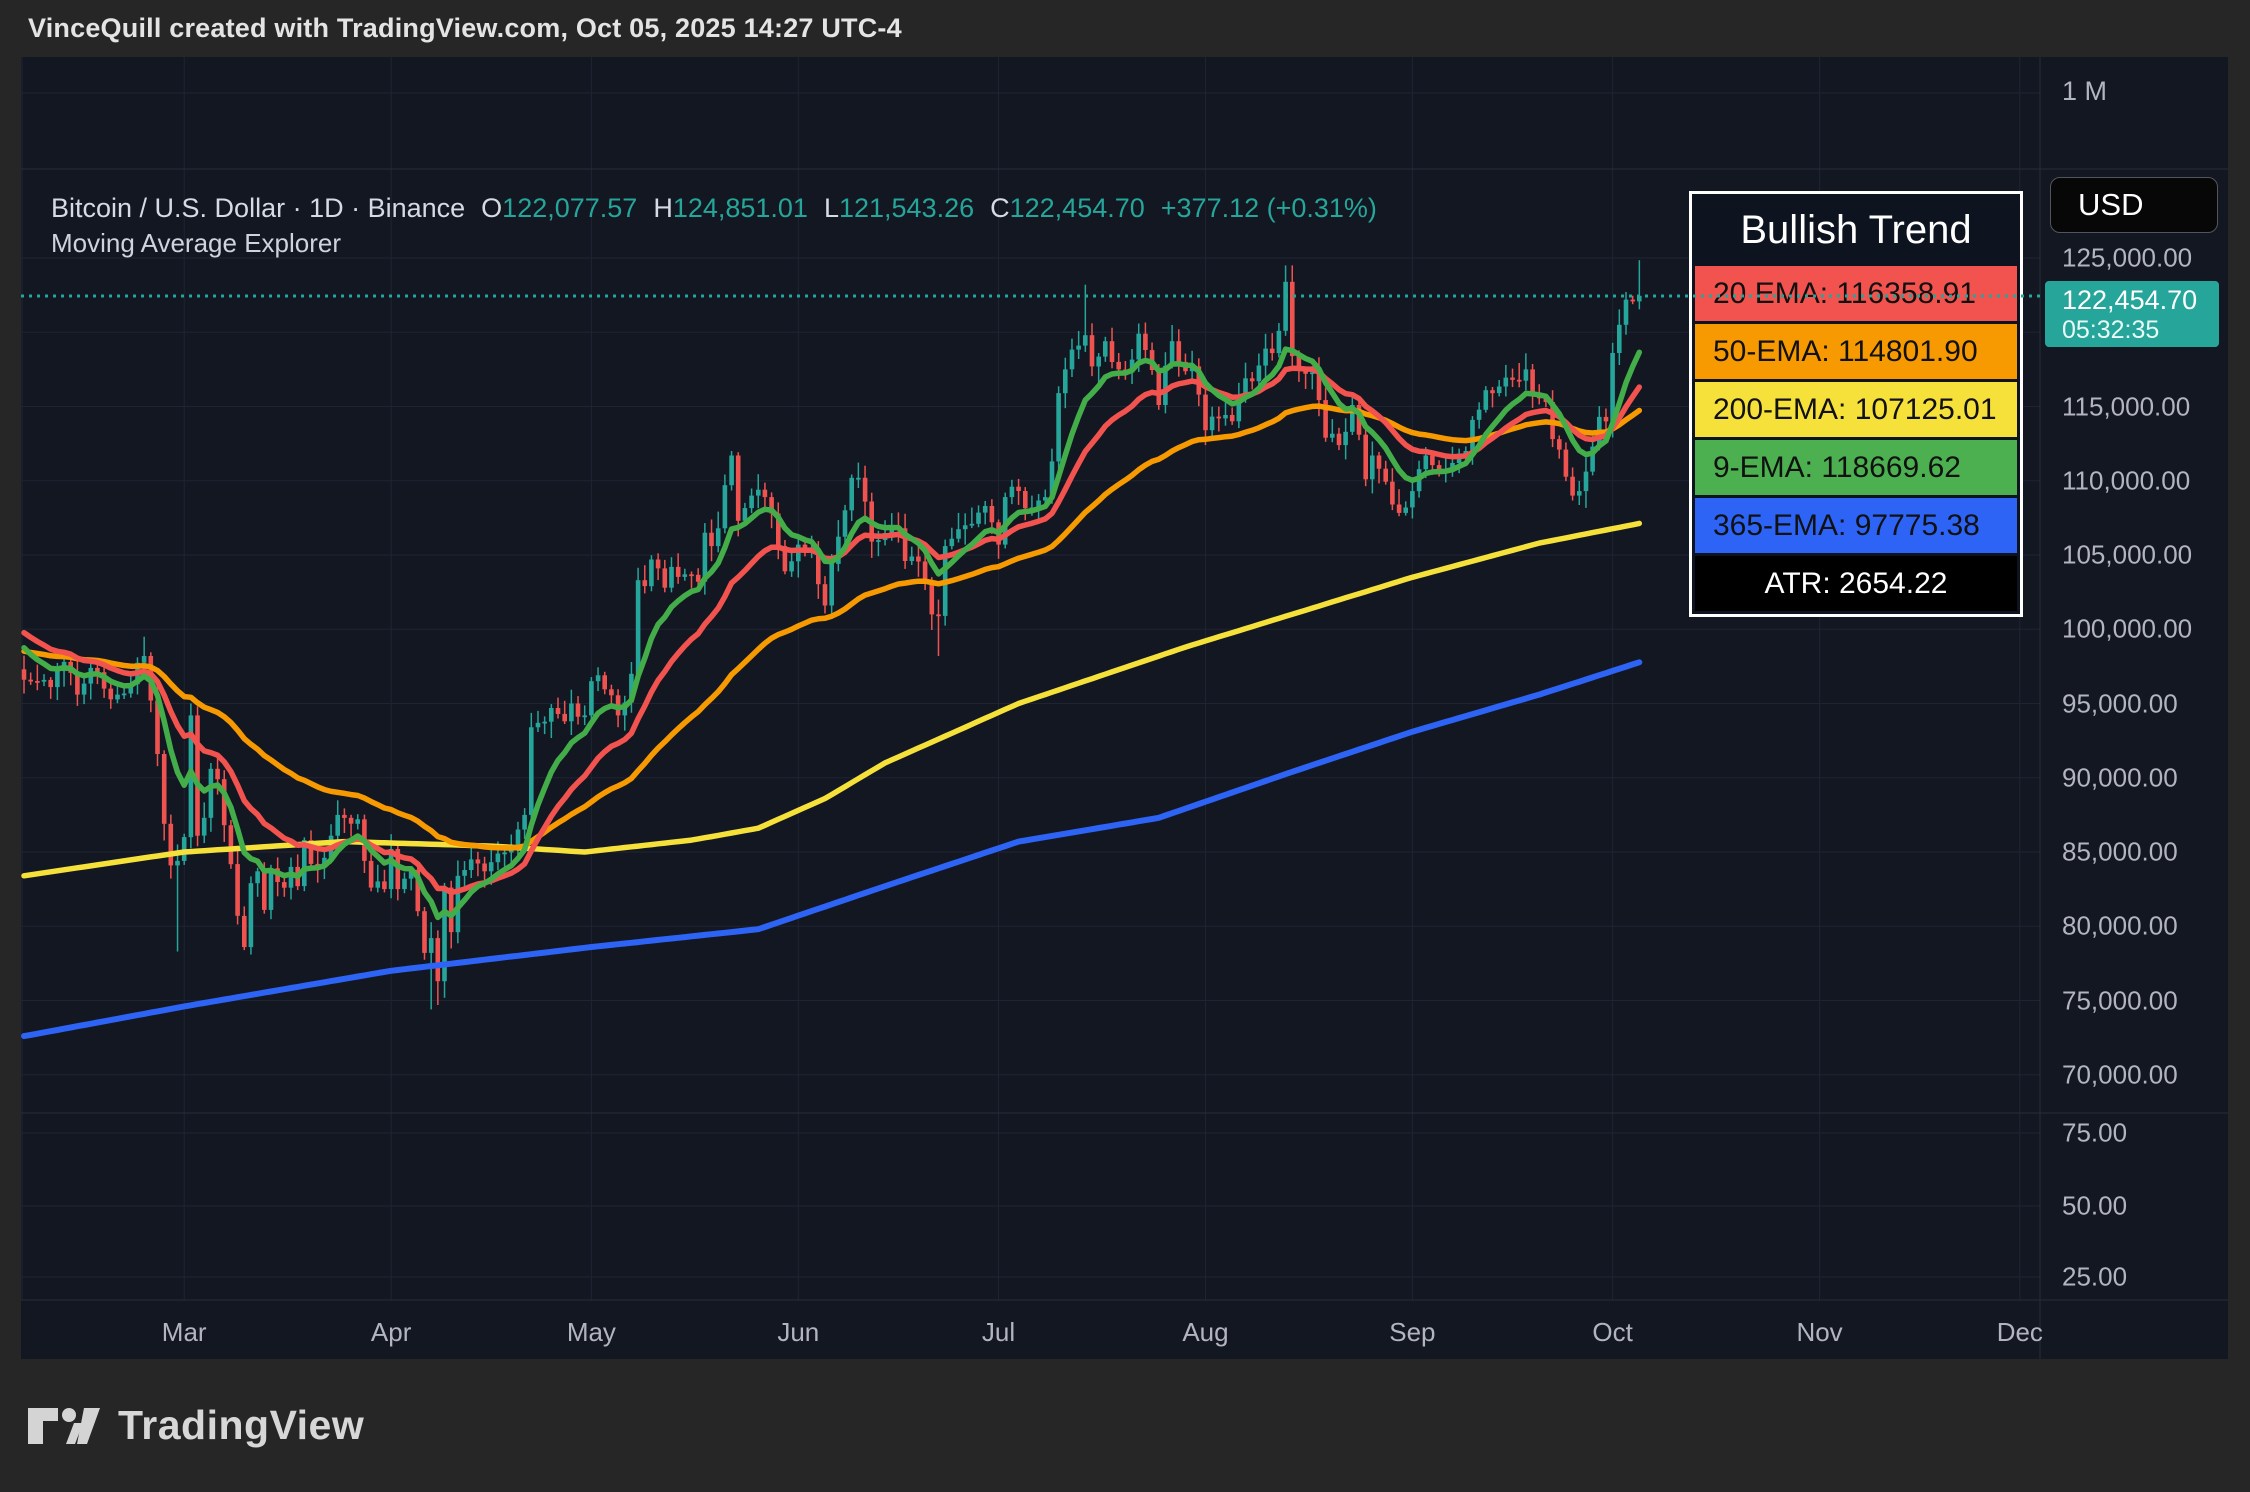 This screenshot has height=1492, width=2250. I want to click on low-label: L, so click(831, 208).